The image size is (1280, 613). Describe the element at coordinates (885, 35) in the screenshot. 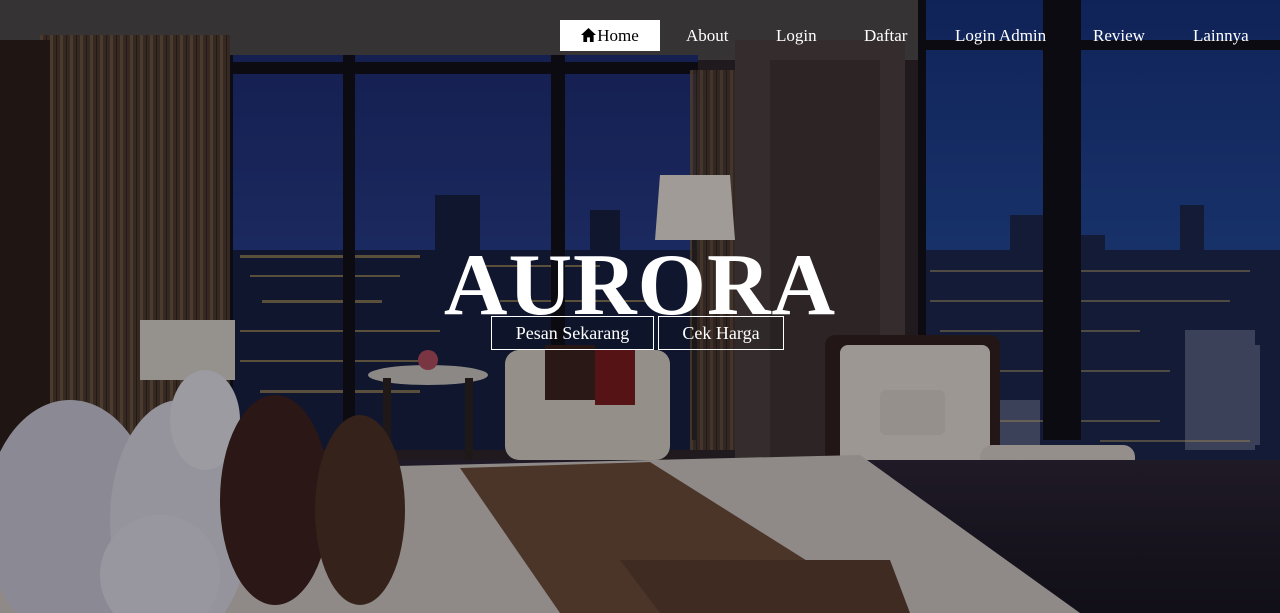

I see `nav-daftar-link: Daftar` at that location.